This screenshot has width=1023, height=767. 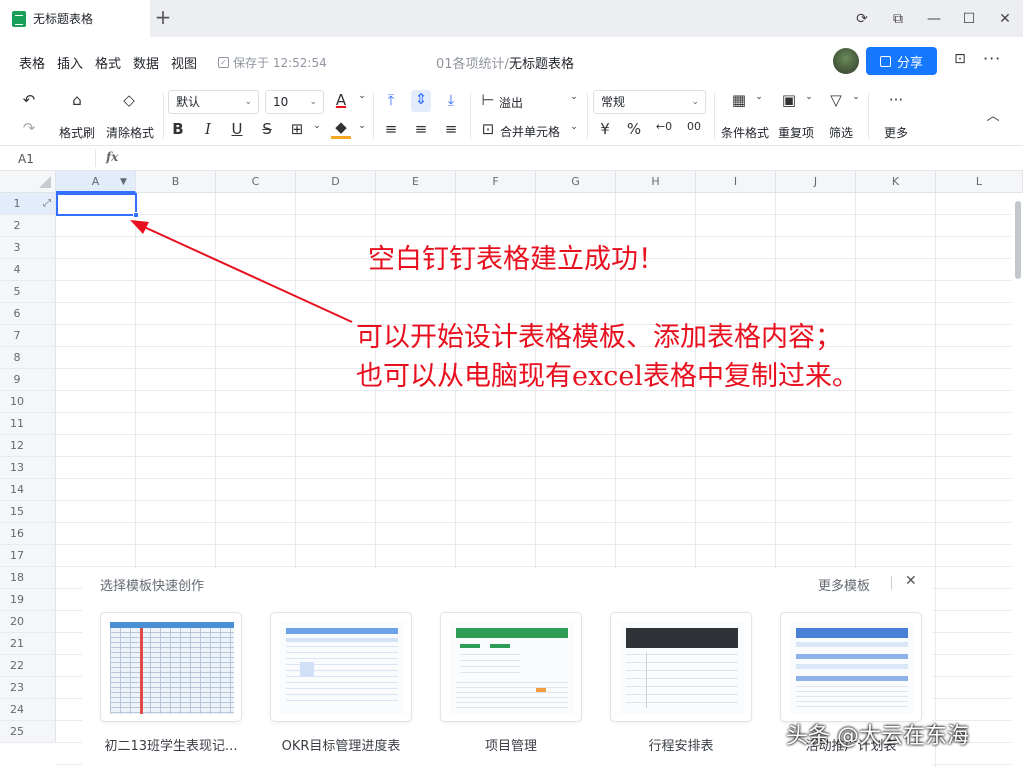 I want to click on annotation-line-2: 可以开始设计表格模板、添加表格内容；, so click(x=599, y=337).